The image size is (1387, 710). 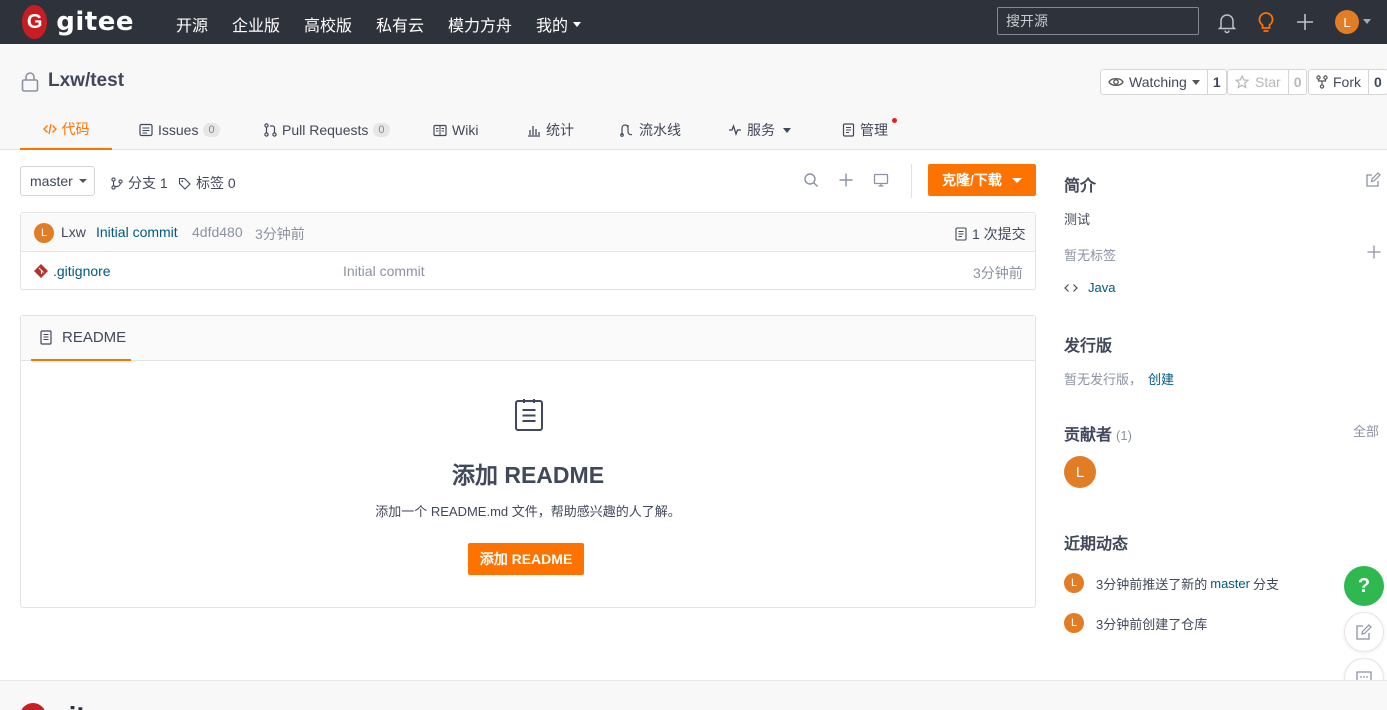 I want to click on edit-note-icon, so click(x=1364, y=632).